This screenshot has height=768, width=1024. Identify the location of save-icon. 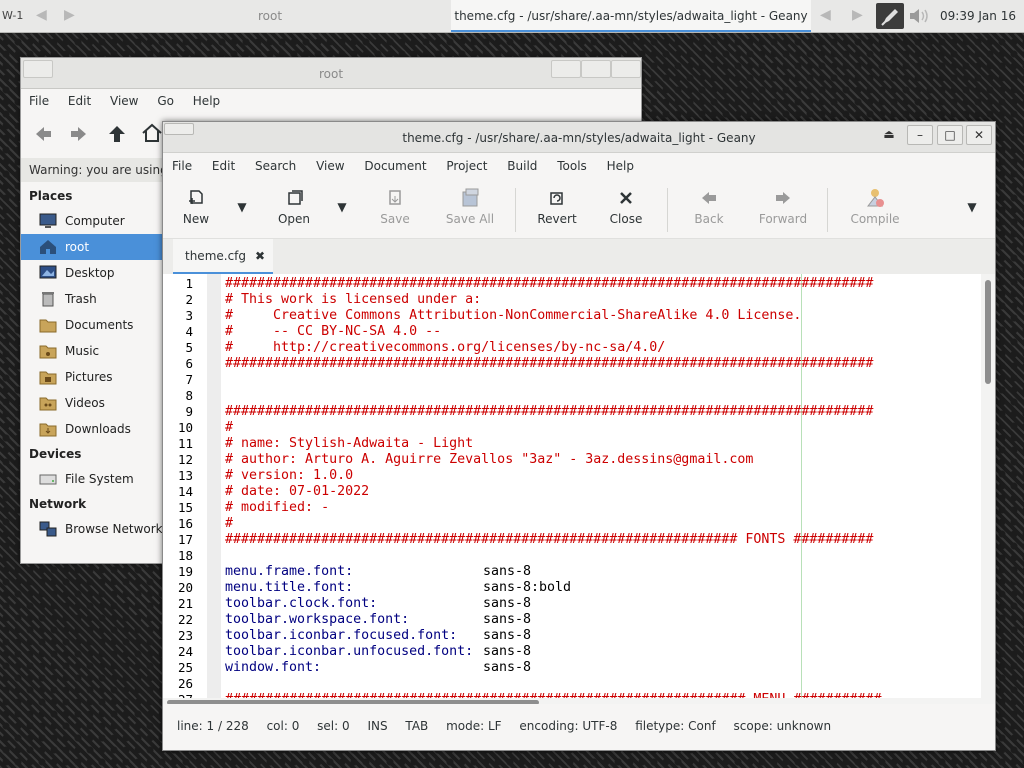
(395, 197).